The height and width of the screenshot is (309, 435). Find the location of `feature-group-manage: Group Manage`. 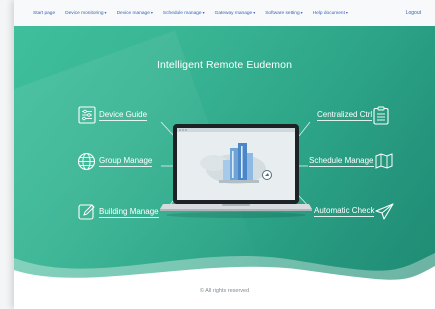

feature-group-manage: Group Manage is located at coordinates (115, 161).